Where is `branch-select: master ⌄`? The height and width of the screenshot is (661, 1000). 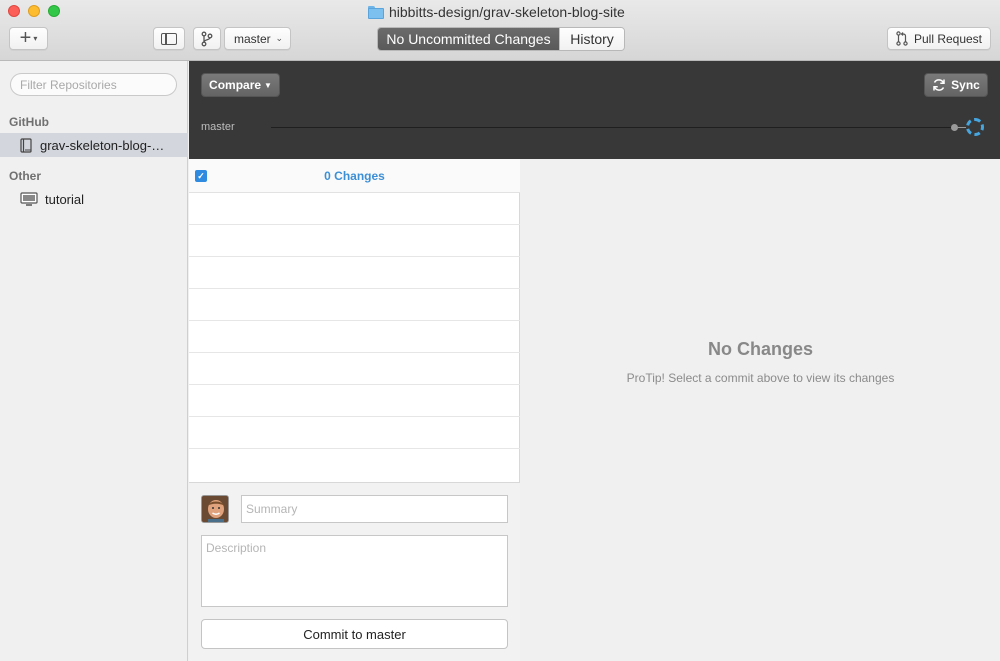 branch-select: master ⌄ is located at coordinates (257, 38).